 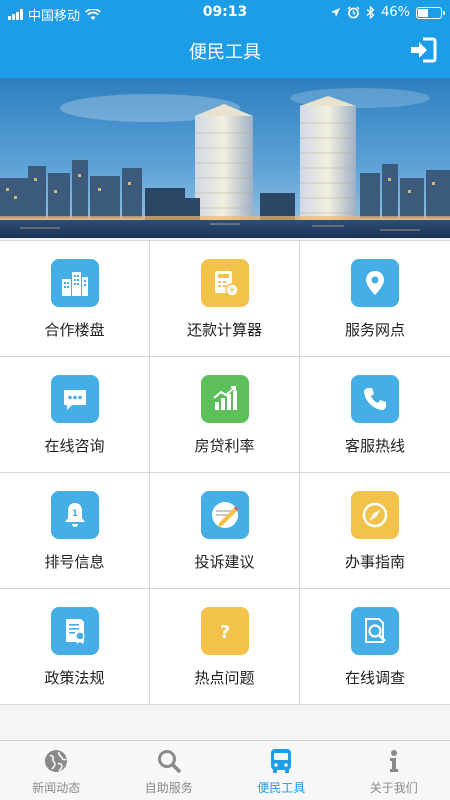 What do you see at coordinates (395, 12) in the screenshot?
I see `battery-percent: 46%` at bounding box center [395, 12].